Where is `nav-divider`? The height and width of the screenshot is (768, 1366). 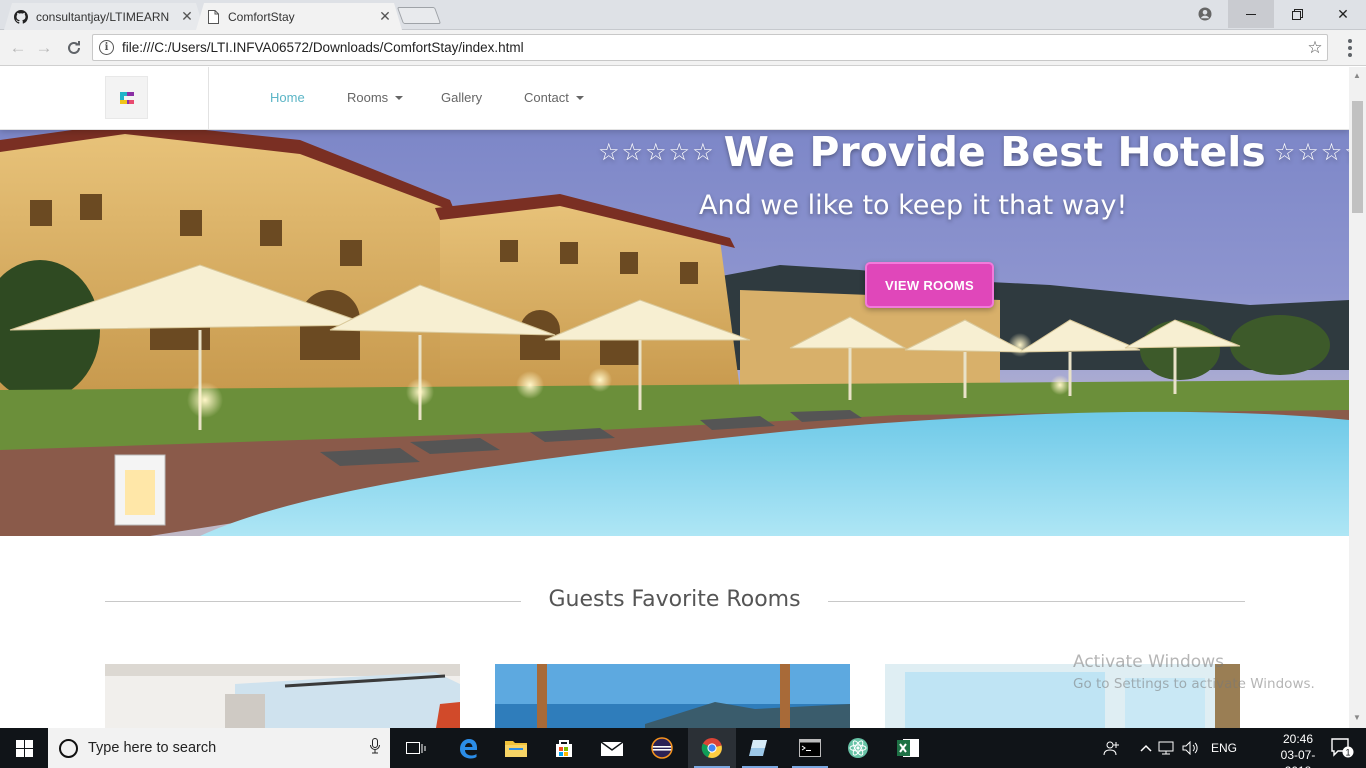 nav-divider is located at coordinates (208, 98).